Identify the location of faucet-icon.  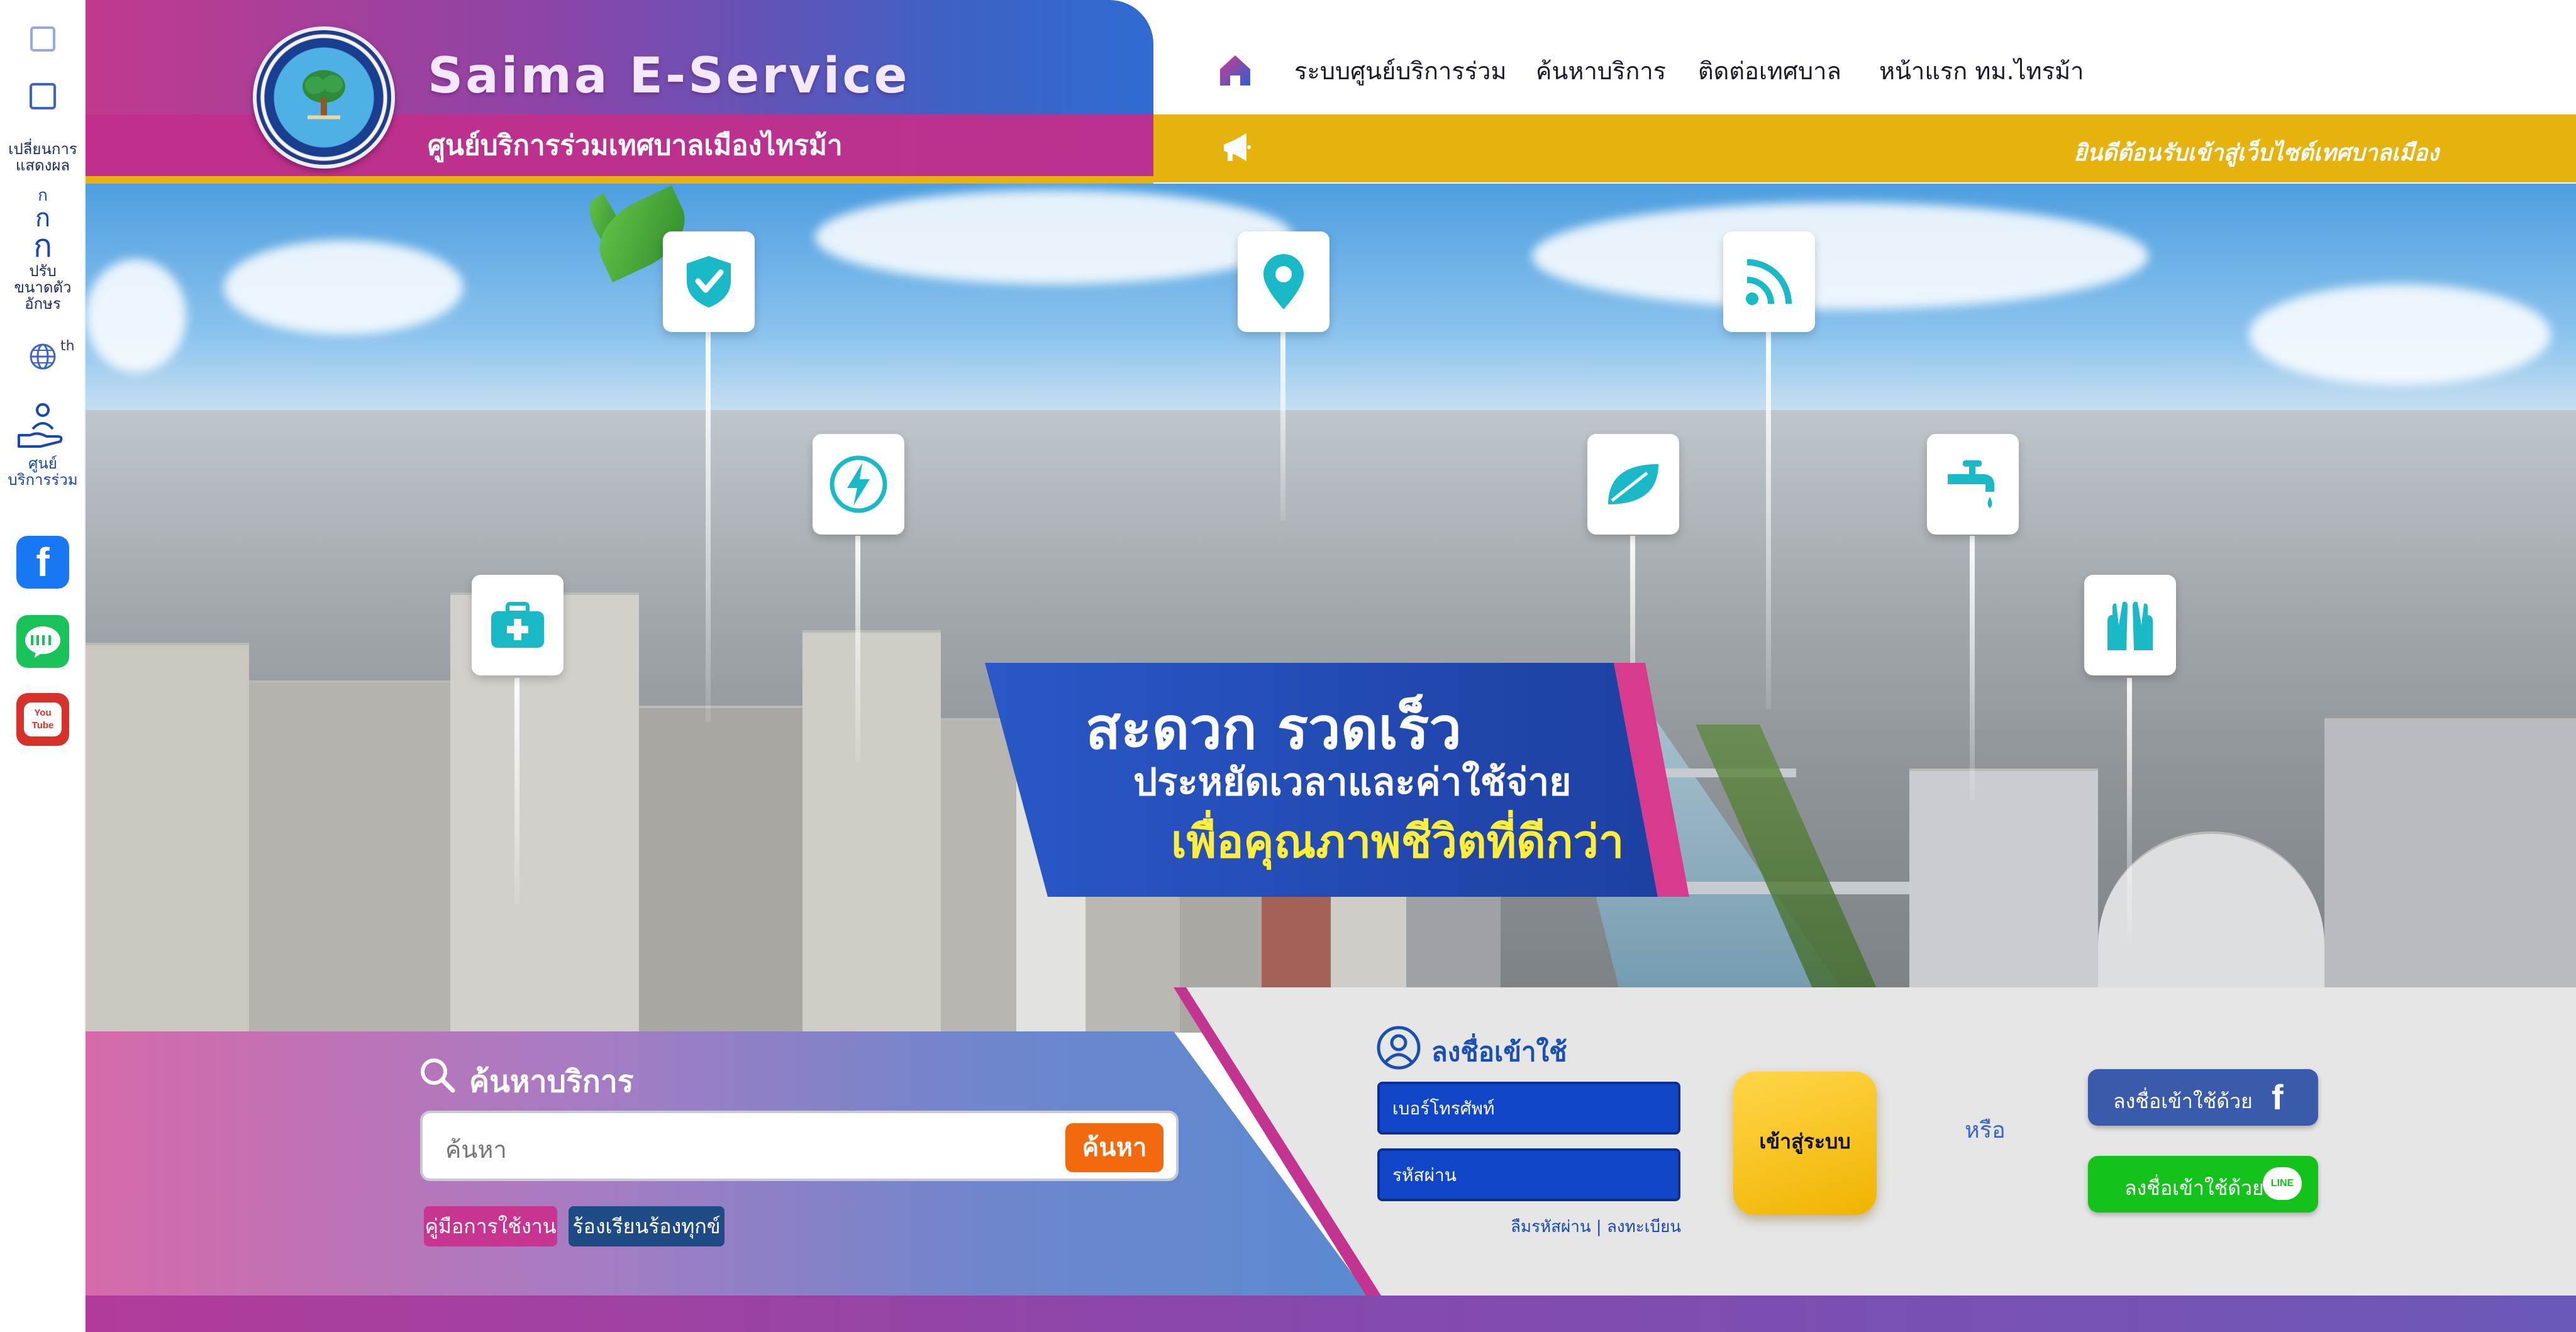
(1971, 484).